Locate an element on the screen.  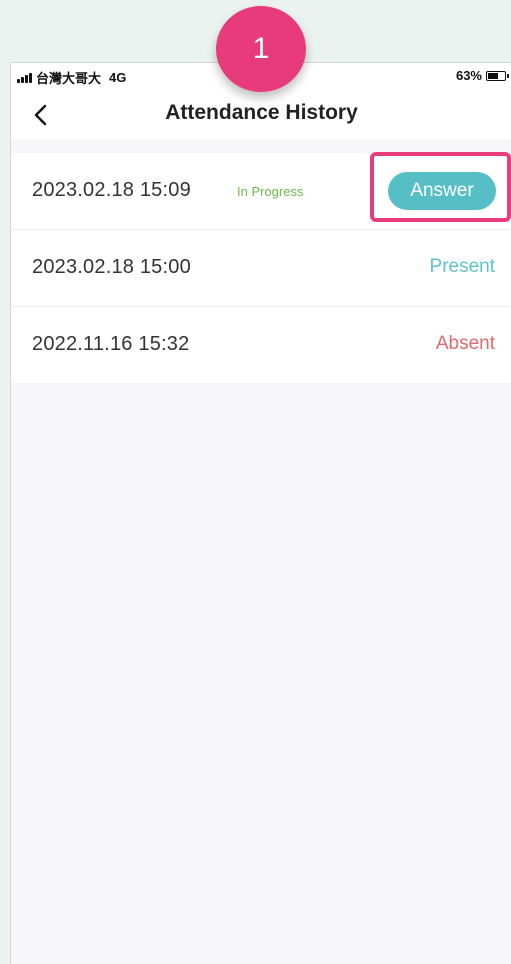
step-number-badge: 1 is located at coordinates (261, 49).